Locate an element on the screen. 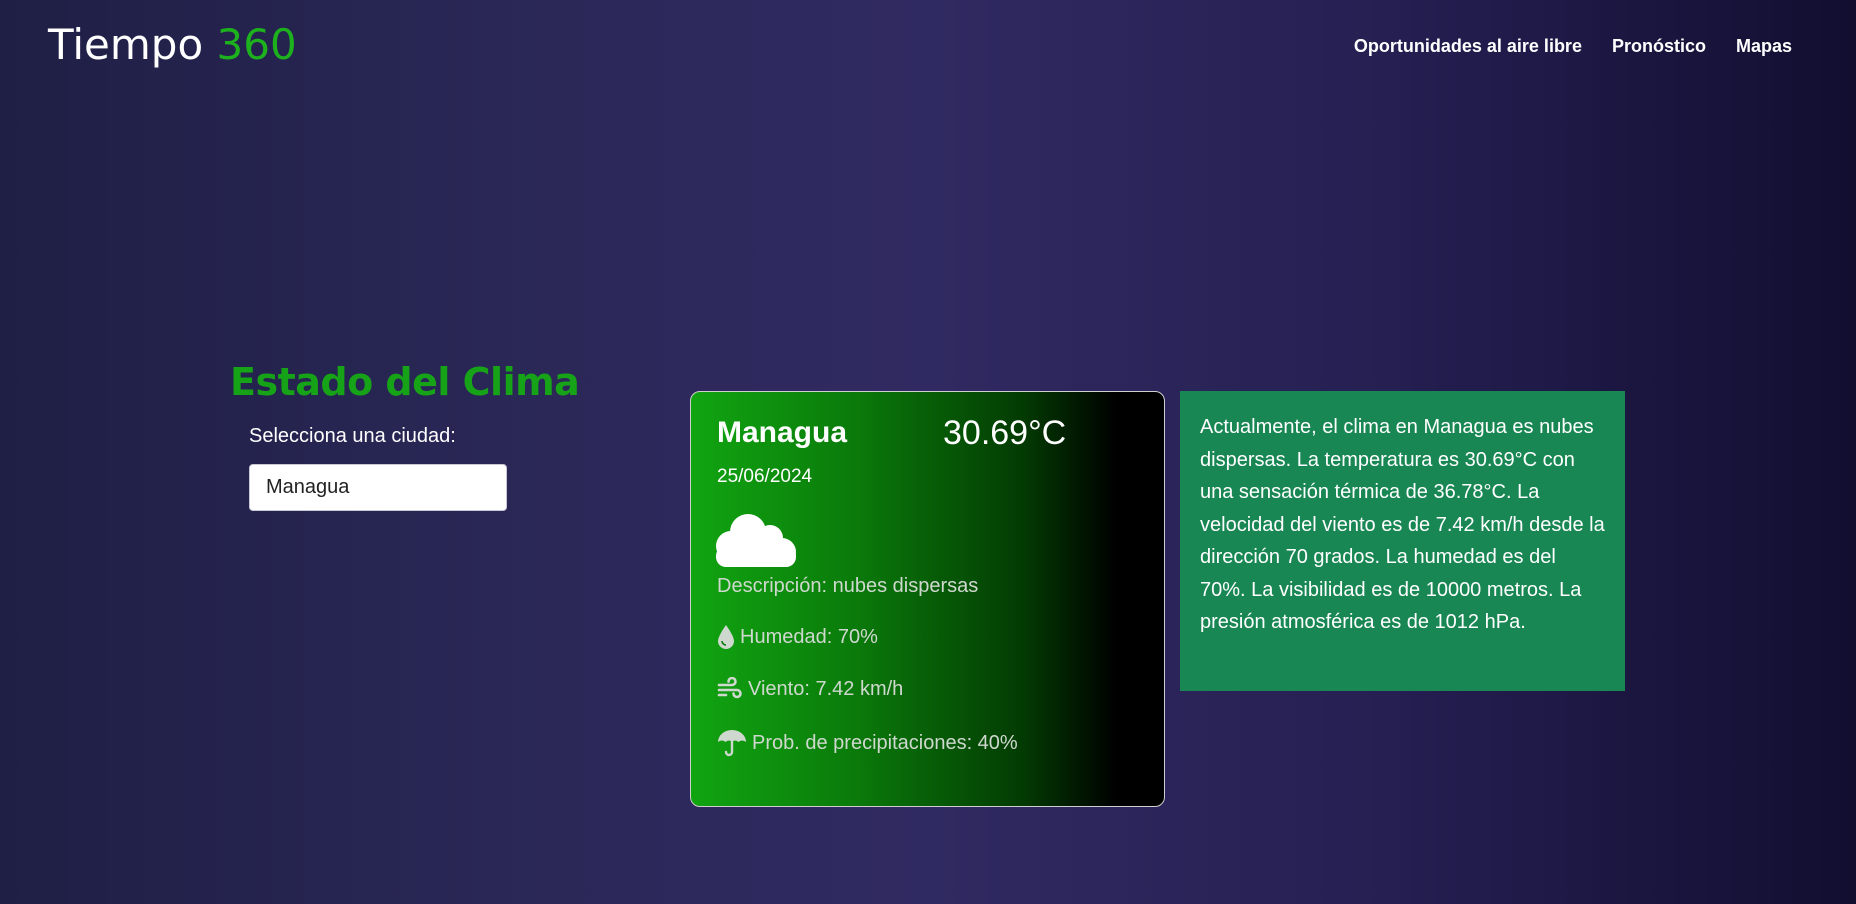  card-description: Descripción: nubes dispersas is located at coordinates (847, 586).